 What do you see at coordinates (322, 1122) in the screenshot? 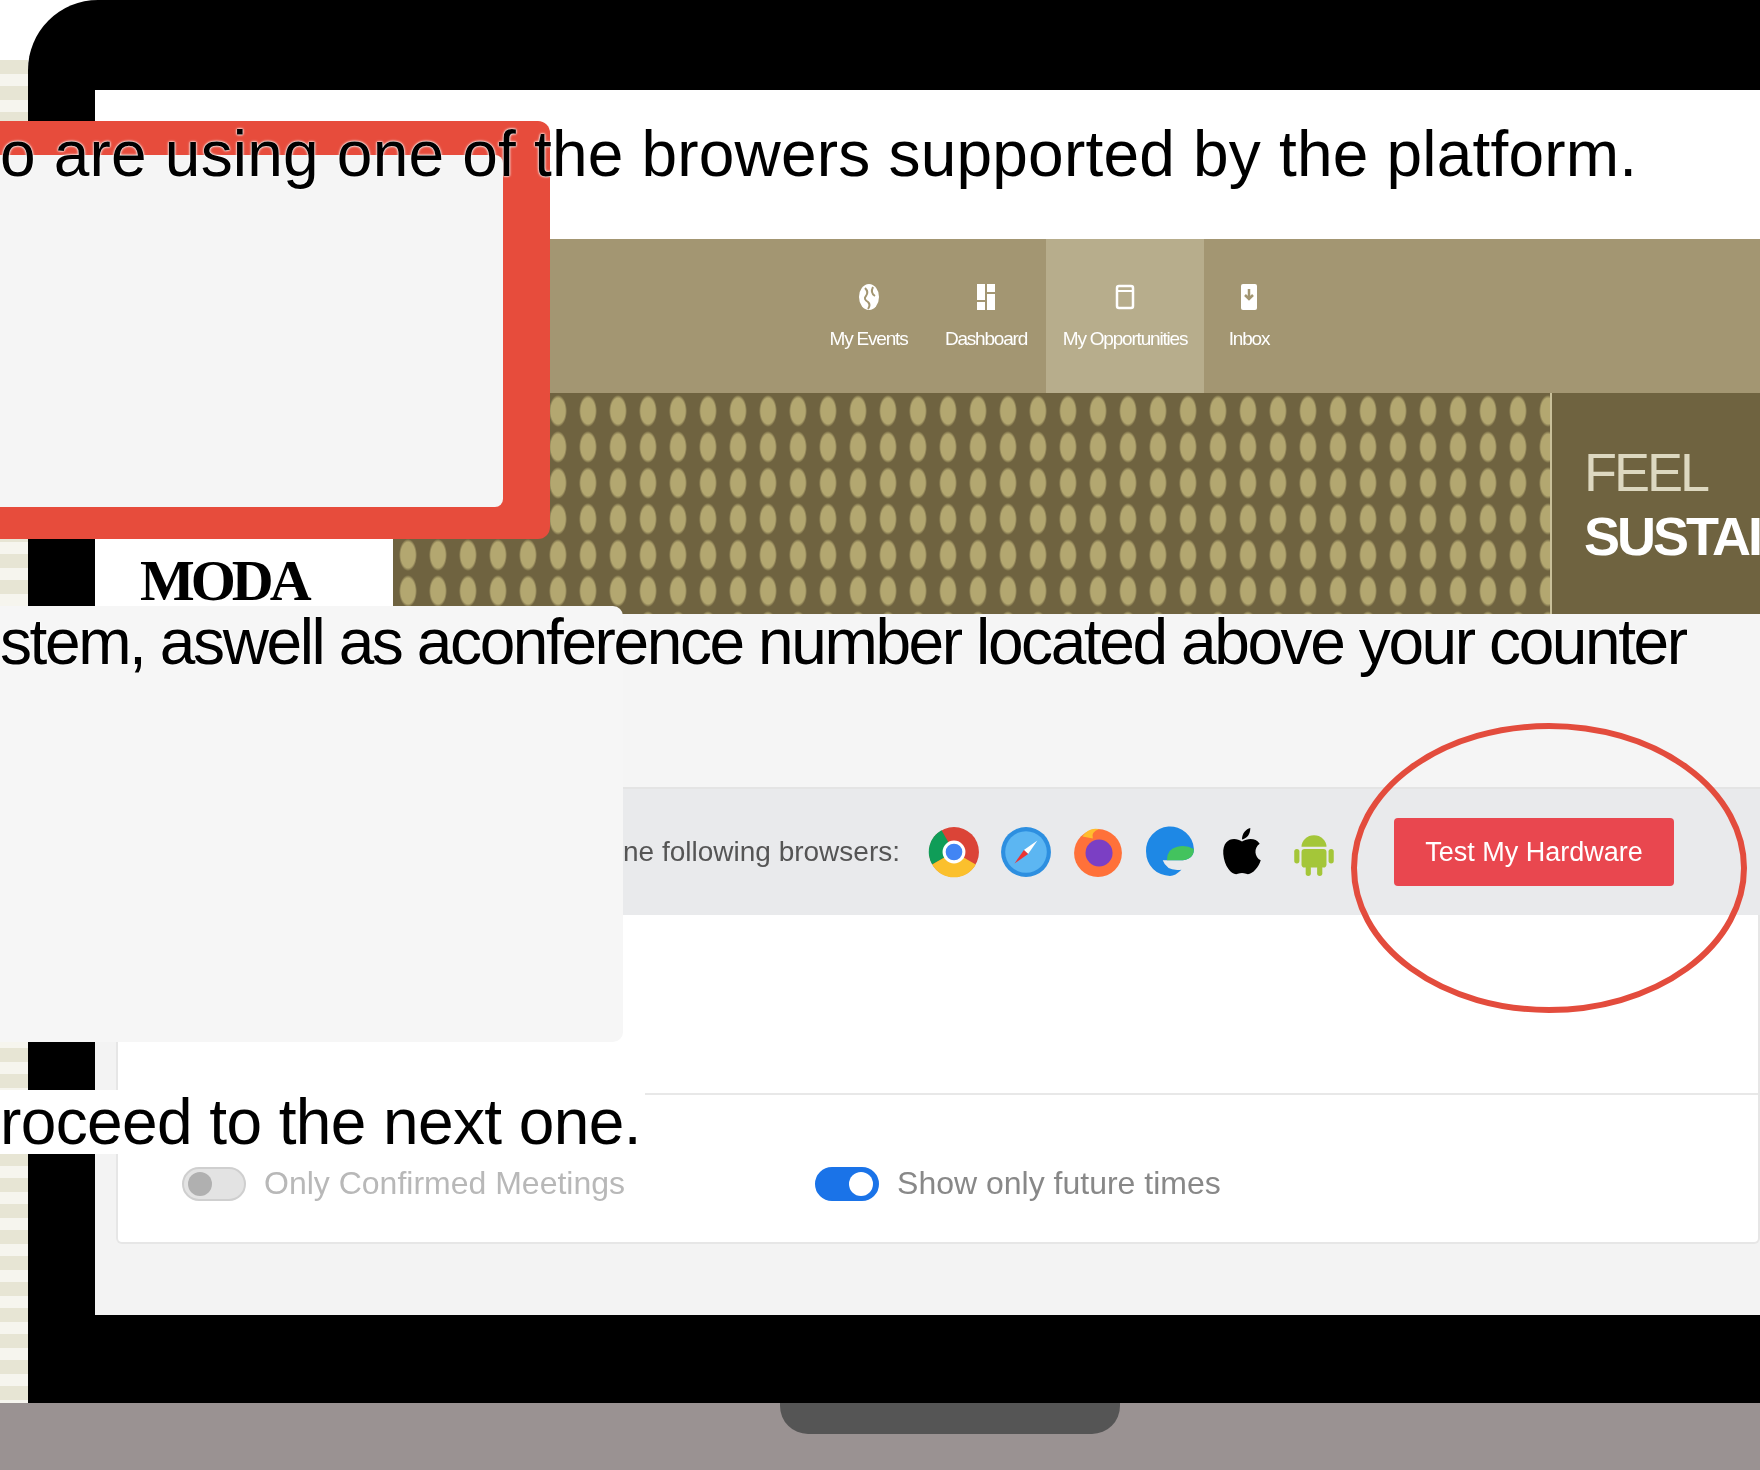
I see `caption-text: roceed to the next one.` at bounding box center [322, 1122].